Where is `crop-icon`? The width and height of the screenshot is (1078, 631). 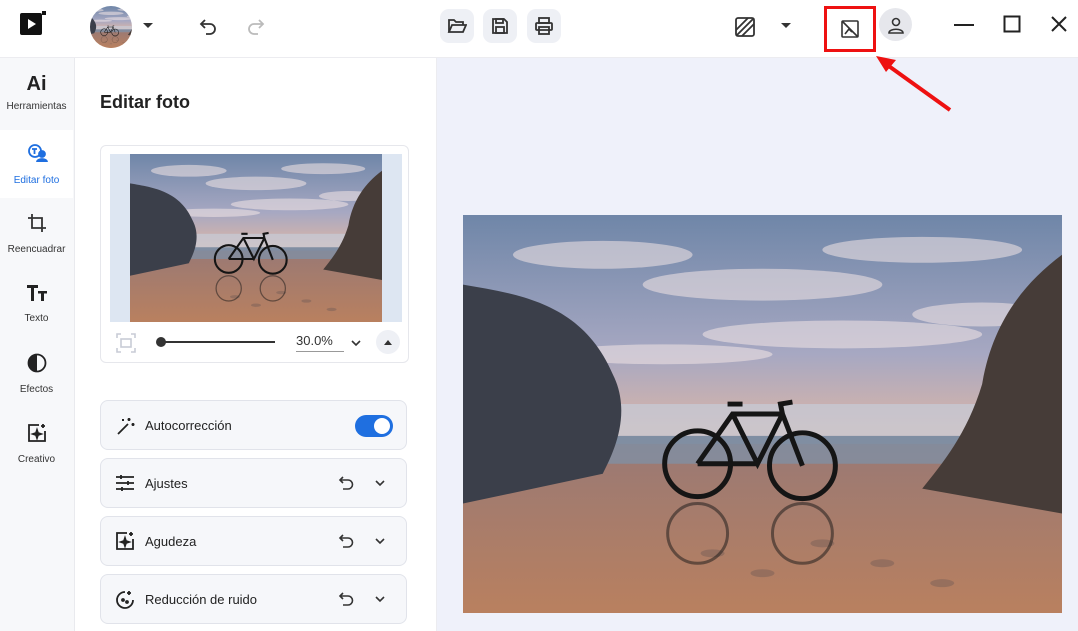 crop-icon is located at coordinates (37, 225).